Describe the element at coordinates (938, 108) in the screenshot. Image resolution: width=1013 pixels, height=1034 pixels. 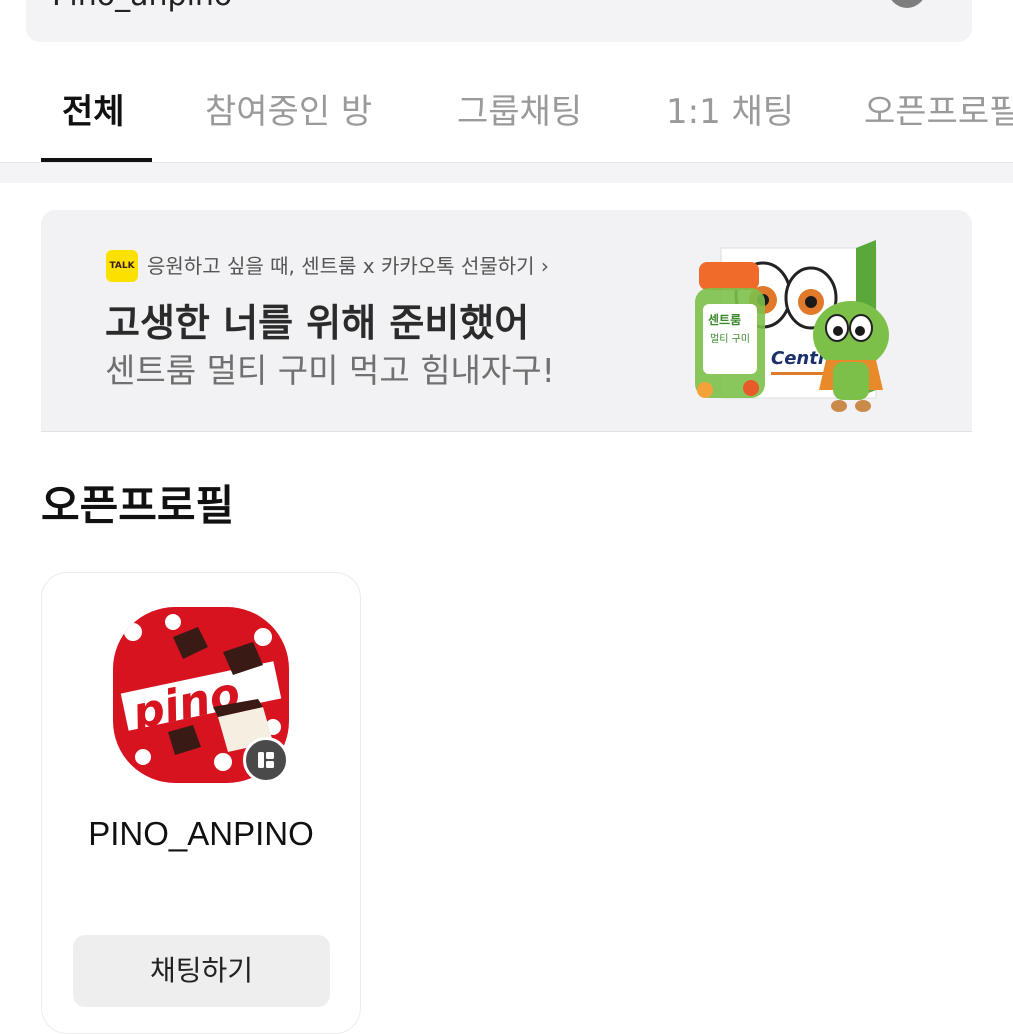
I see `tab-open-profile: 오픈프로필` at that location.